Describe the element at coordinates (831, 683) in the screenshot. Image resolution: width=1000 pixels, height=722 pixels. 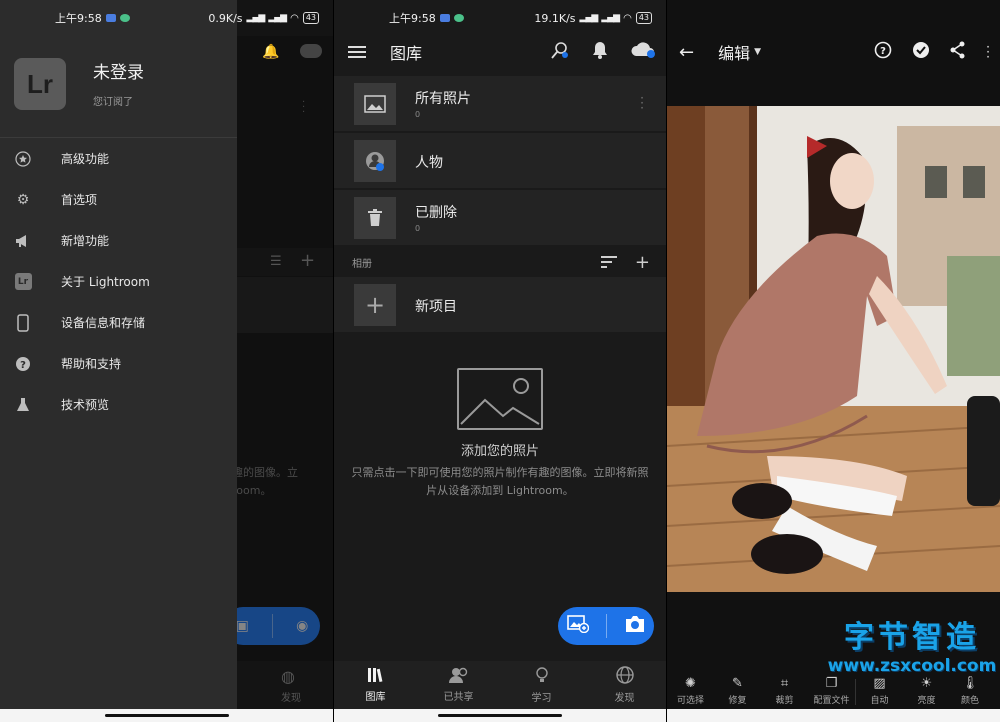
I see `profile-icon: ❐` at that location.